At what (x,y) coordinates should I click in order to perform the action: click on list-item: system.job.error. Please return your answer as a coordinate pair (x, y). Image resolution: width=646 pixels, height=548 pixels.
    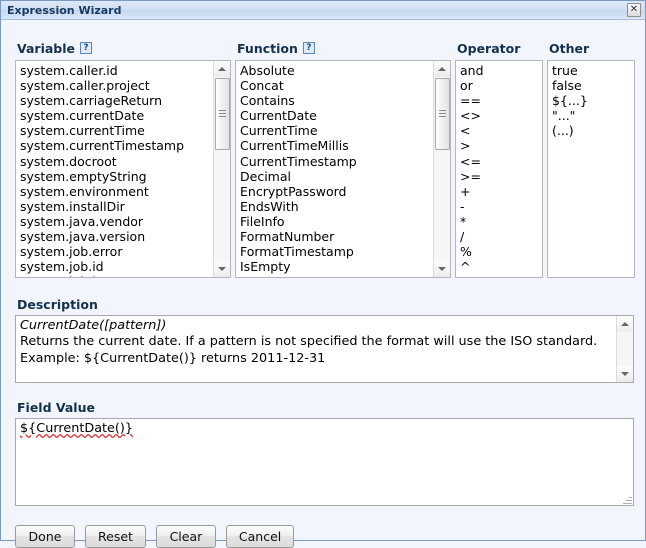
    Looking at the image, I should click on (117, 251).